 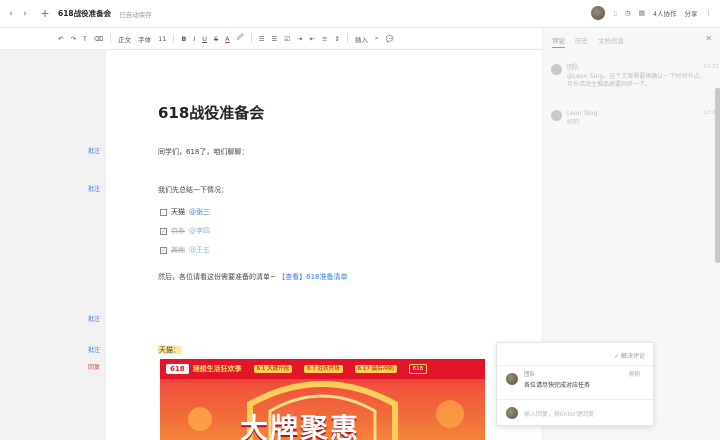 What do you see at coordinates (558, 41) in the screenshot?
I see `tab-comments: 评论` at bounding box center [558, 41].